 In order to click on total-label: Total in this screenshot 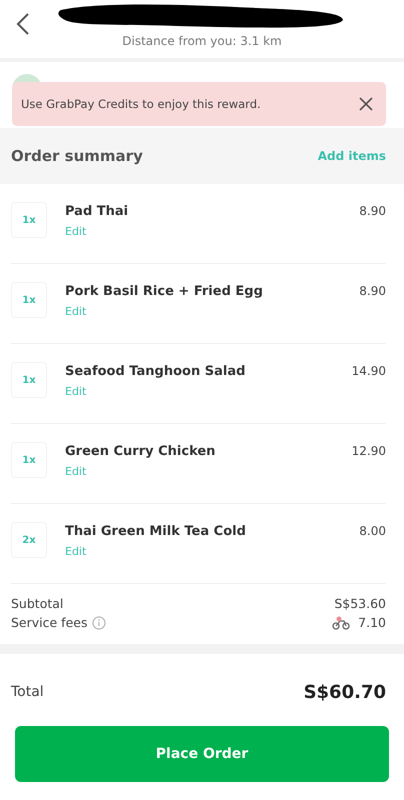, I will do `click(27, 692)`.